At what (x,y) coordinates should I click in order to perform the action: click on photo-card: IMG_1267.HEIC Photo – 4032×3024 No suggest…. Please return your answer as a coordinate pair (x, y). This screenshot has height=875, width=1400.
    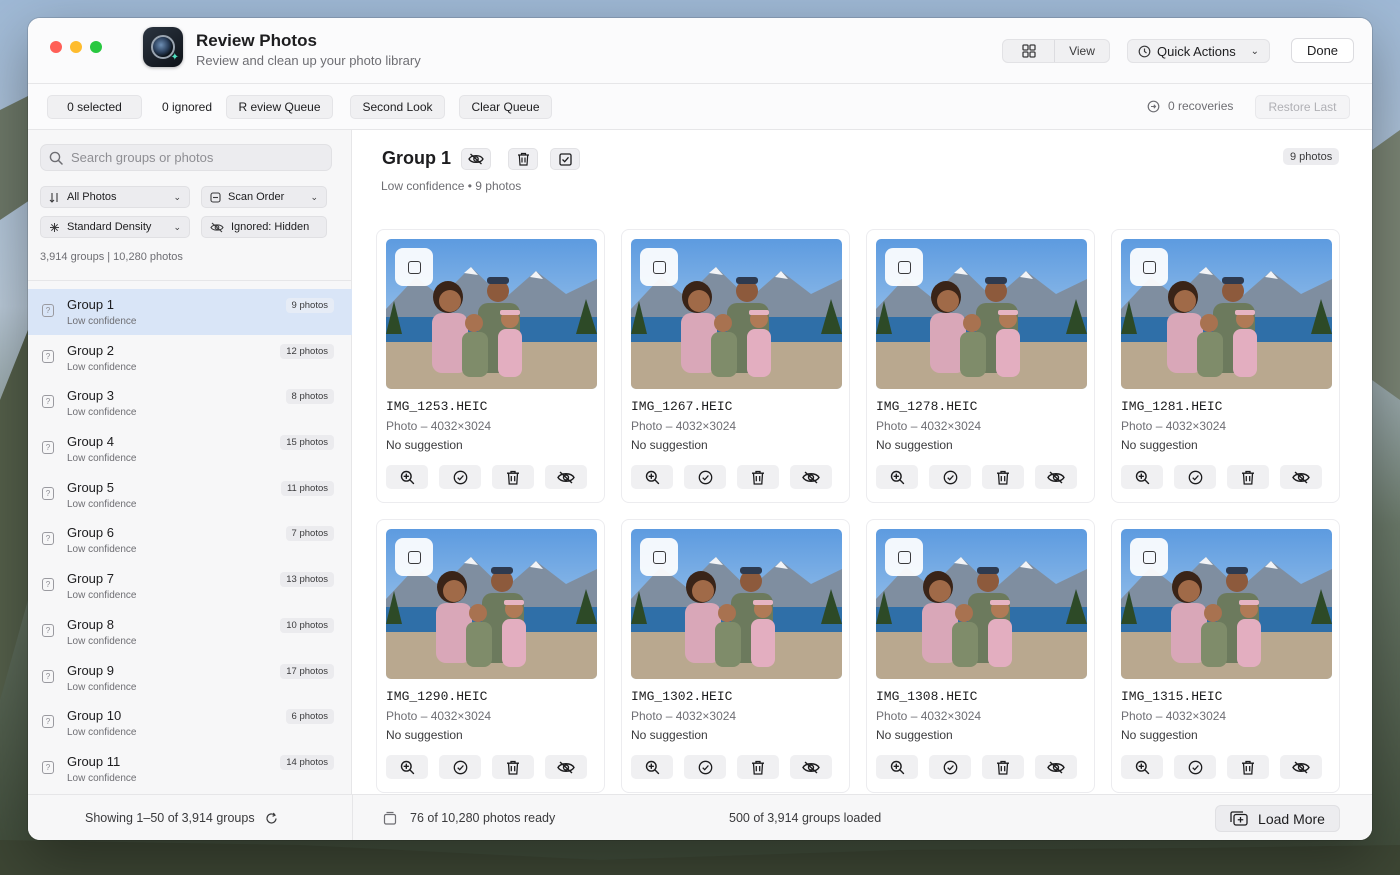
    Looking at the image, I should click on (735, 366).